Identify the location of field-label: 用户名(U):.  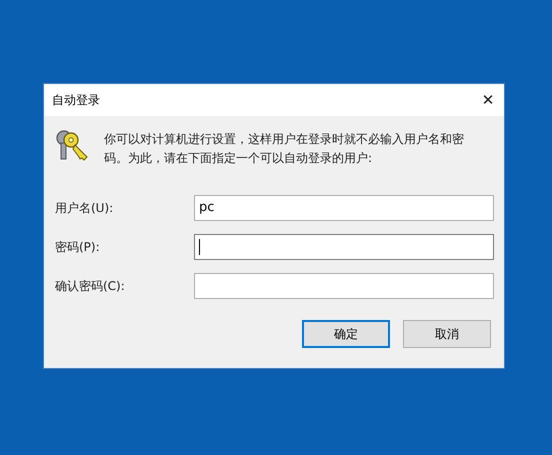
(84, 208).